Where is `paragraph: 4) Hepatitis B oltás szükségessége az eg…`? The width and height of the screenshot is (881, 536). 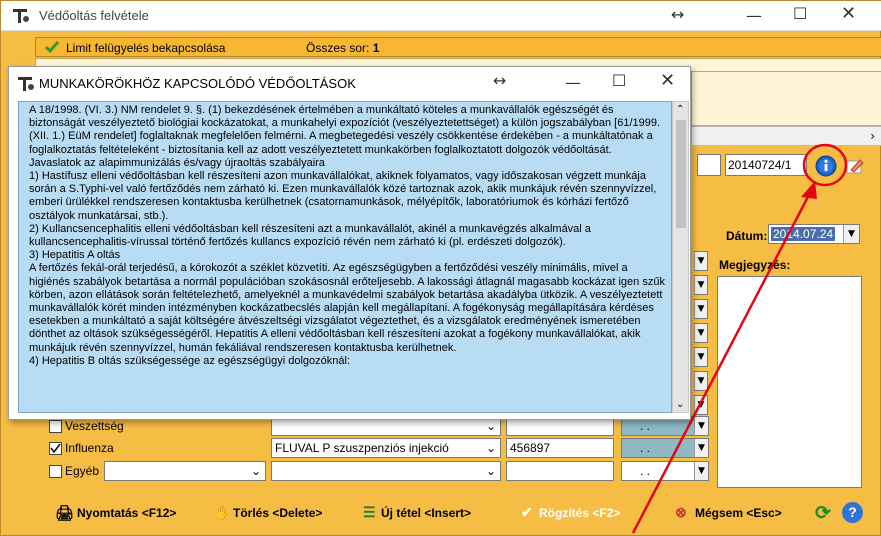
paragraph: 4) Hepatitis B oltás szükségessége az eg… is located at coordinates (190, 360).